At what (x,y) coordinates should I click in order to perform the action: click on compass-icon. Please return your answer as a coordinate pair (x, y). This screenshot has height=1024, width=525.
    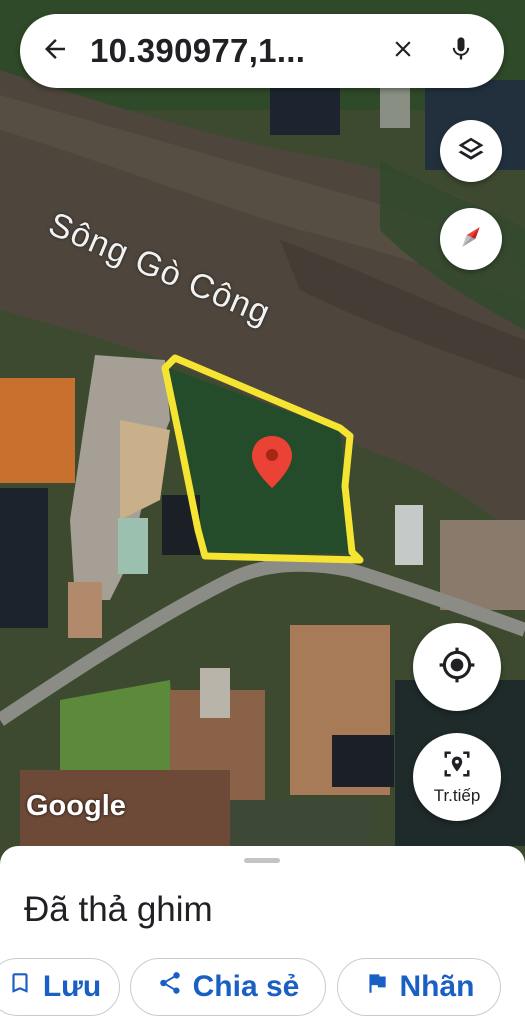
    Looking at the image, I should click on (471, 239).